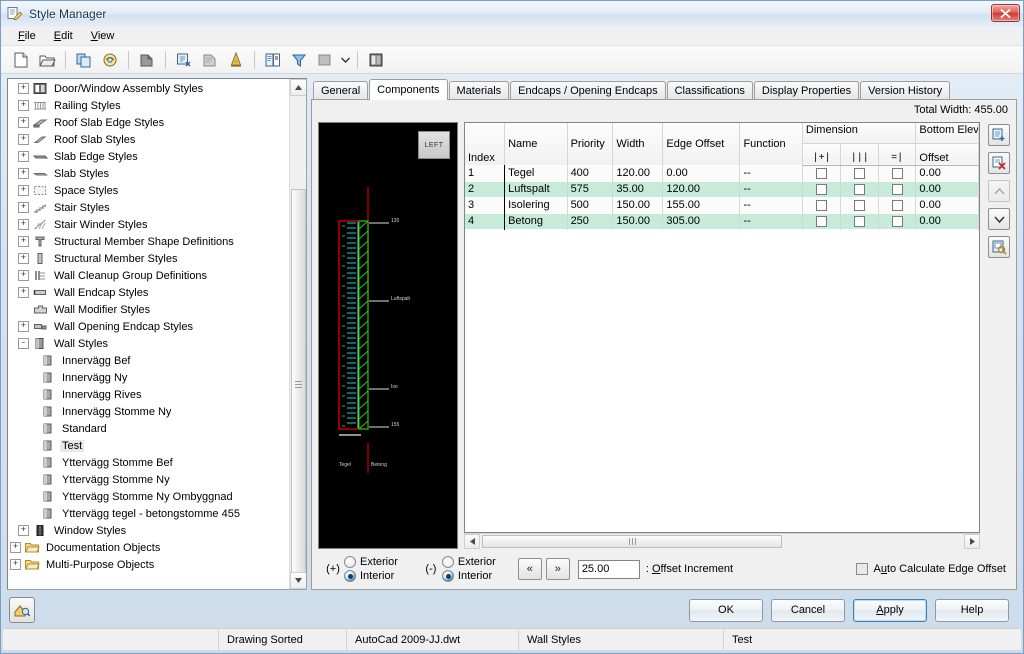 The width and height of the screenshot is (1024, 654). What do you see at coordinates (536, 205) in the screenshot?
I see `cell-name: Isolering` at bounding box center [536, 205].